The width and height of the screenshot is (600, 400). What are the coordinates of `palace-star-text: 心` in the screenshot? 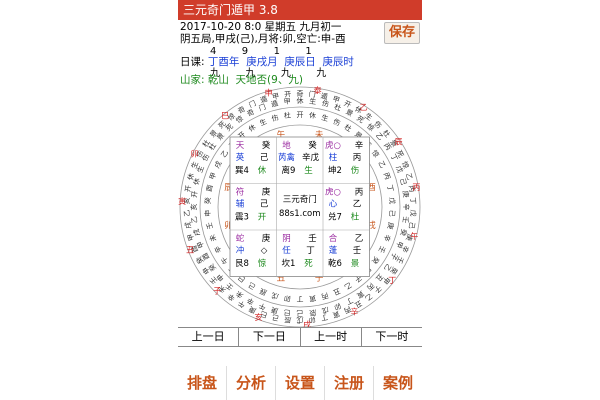 It's located at (333, 205).